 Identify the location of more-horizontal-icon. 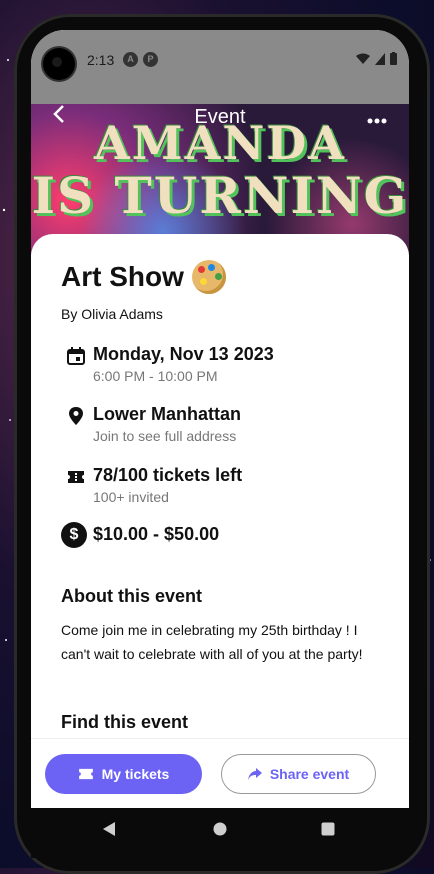
(377, 121).